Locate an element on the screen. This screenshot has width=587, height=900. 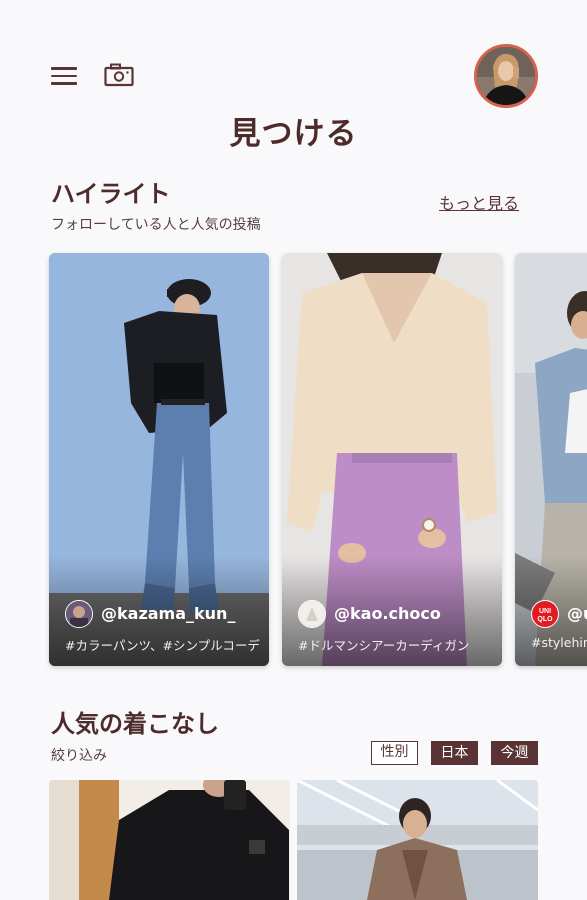
highlight-section-title: ハイライト is located at coordinates (111, 194).